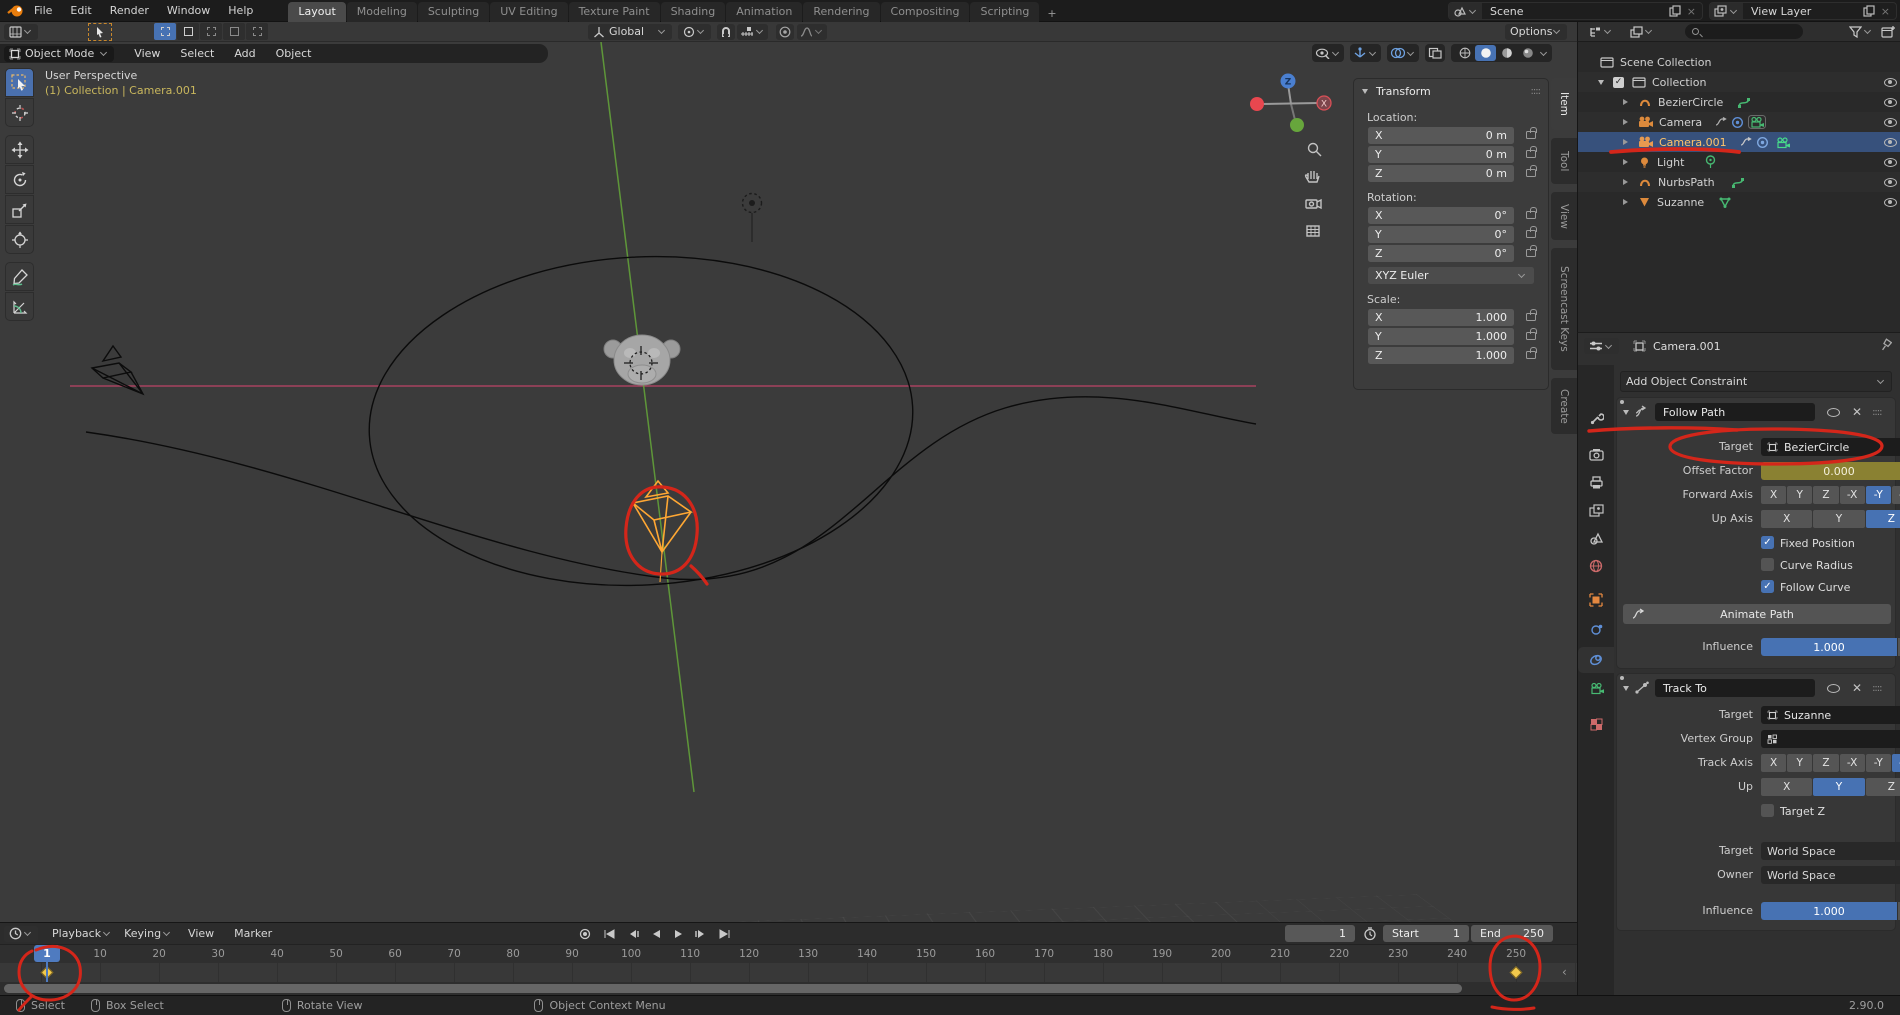 This screenshot has height=1015, width=1900. Describe the element at coordinates (197, 53) in the screenshot. I see `viewport-menu-select: Select` at that location.